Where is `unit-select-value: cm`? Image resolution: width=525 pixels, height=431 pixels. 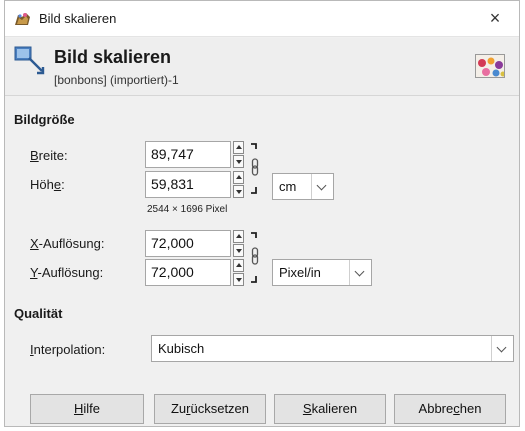 unit-select-value: cm is located at coordinates (288, 186).